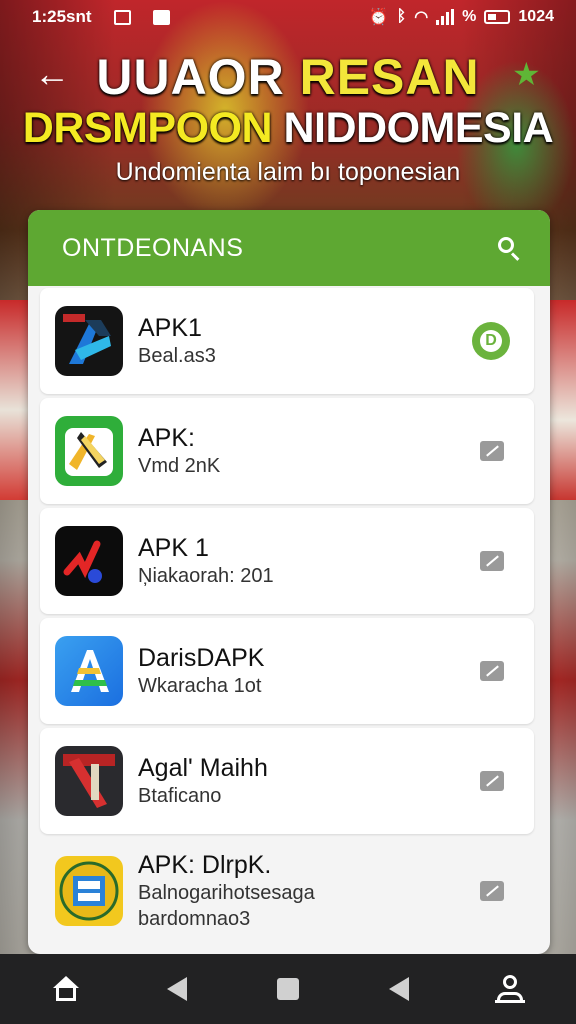 The height and width of the screenshot is (1024, 576). What do you see at coordinates (173, 548) in the screenshot?
I see `app-name: APK 1` at bounding box center [173, 548].